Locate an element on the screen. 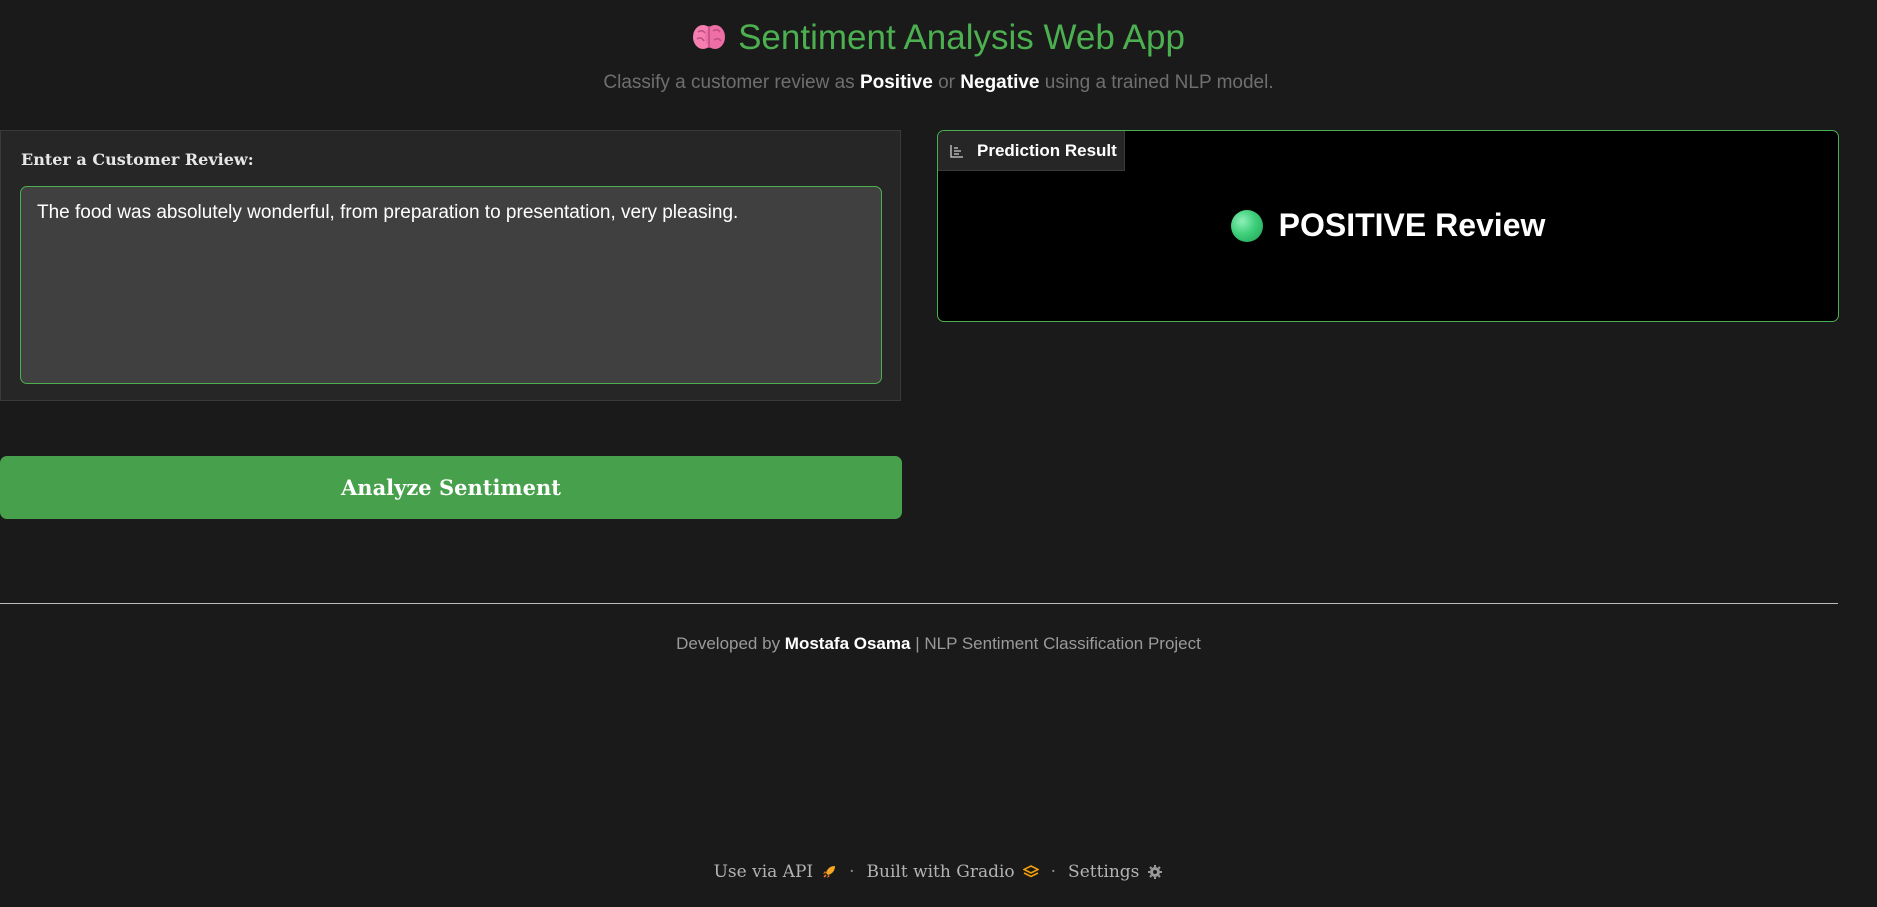  subtitle-prefix: Classify a customer review as is located at coordinates (731, 82).